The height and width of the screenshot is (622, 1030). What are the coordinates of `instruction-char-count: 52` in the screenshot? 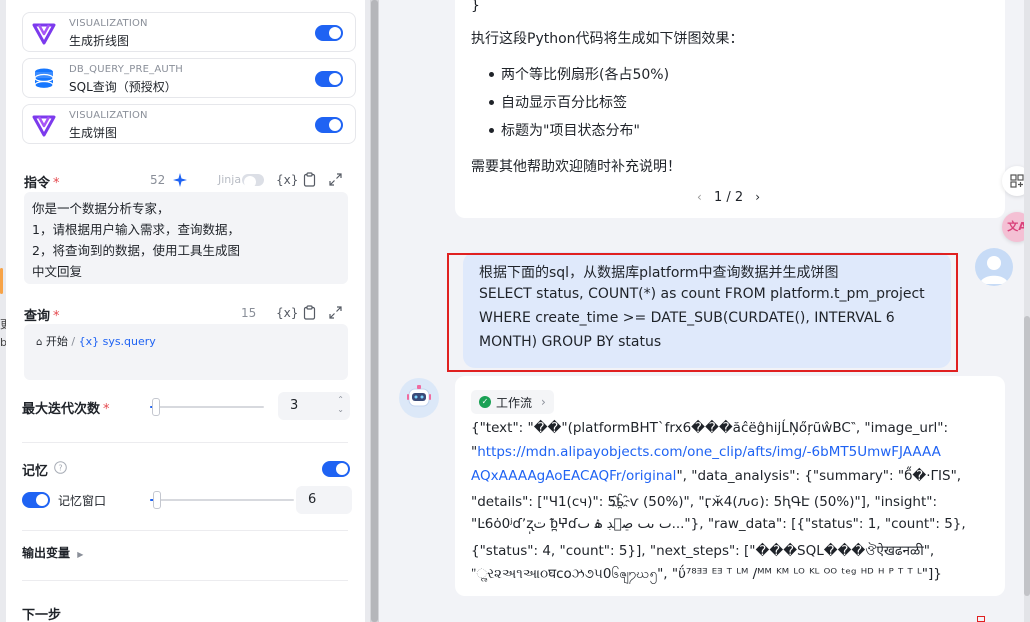 It's located at (158, 180).